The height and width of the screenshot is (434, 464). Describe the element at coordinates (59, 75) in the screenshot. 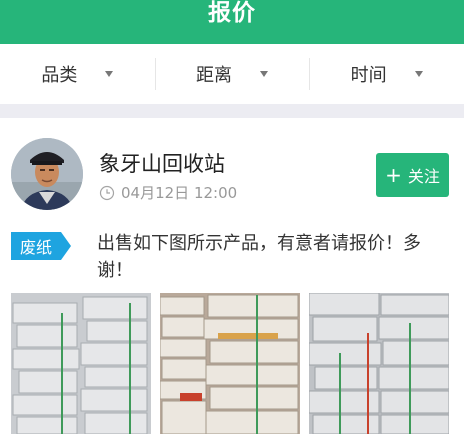

I see `filter-category-label: 品类` at that location.